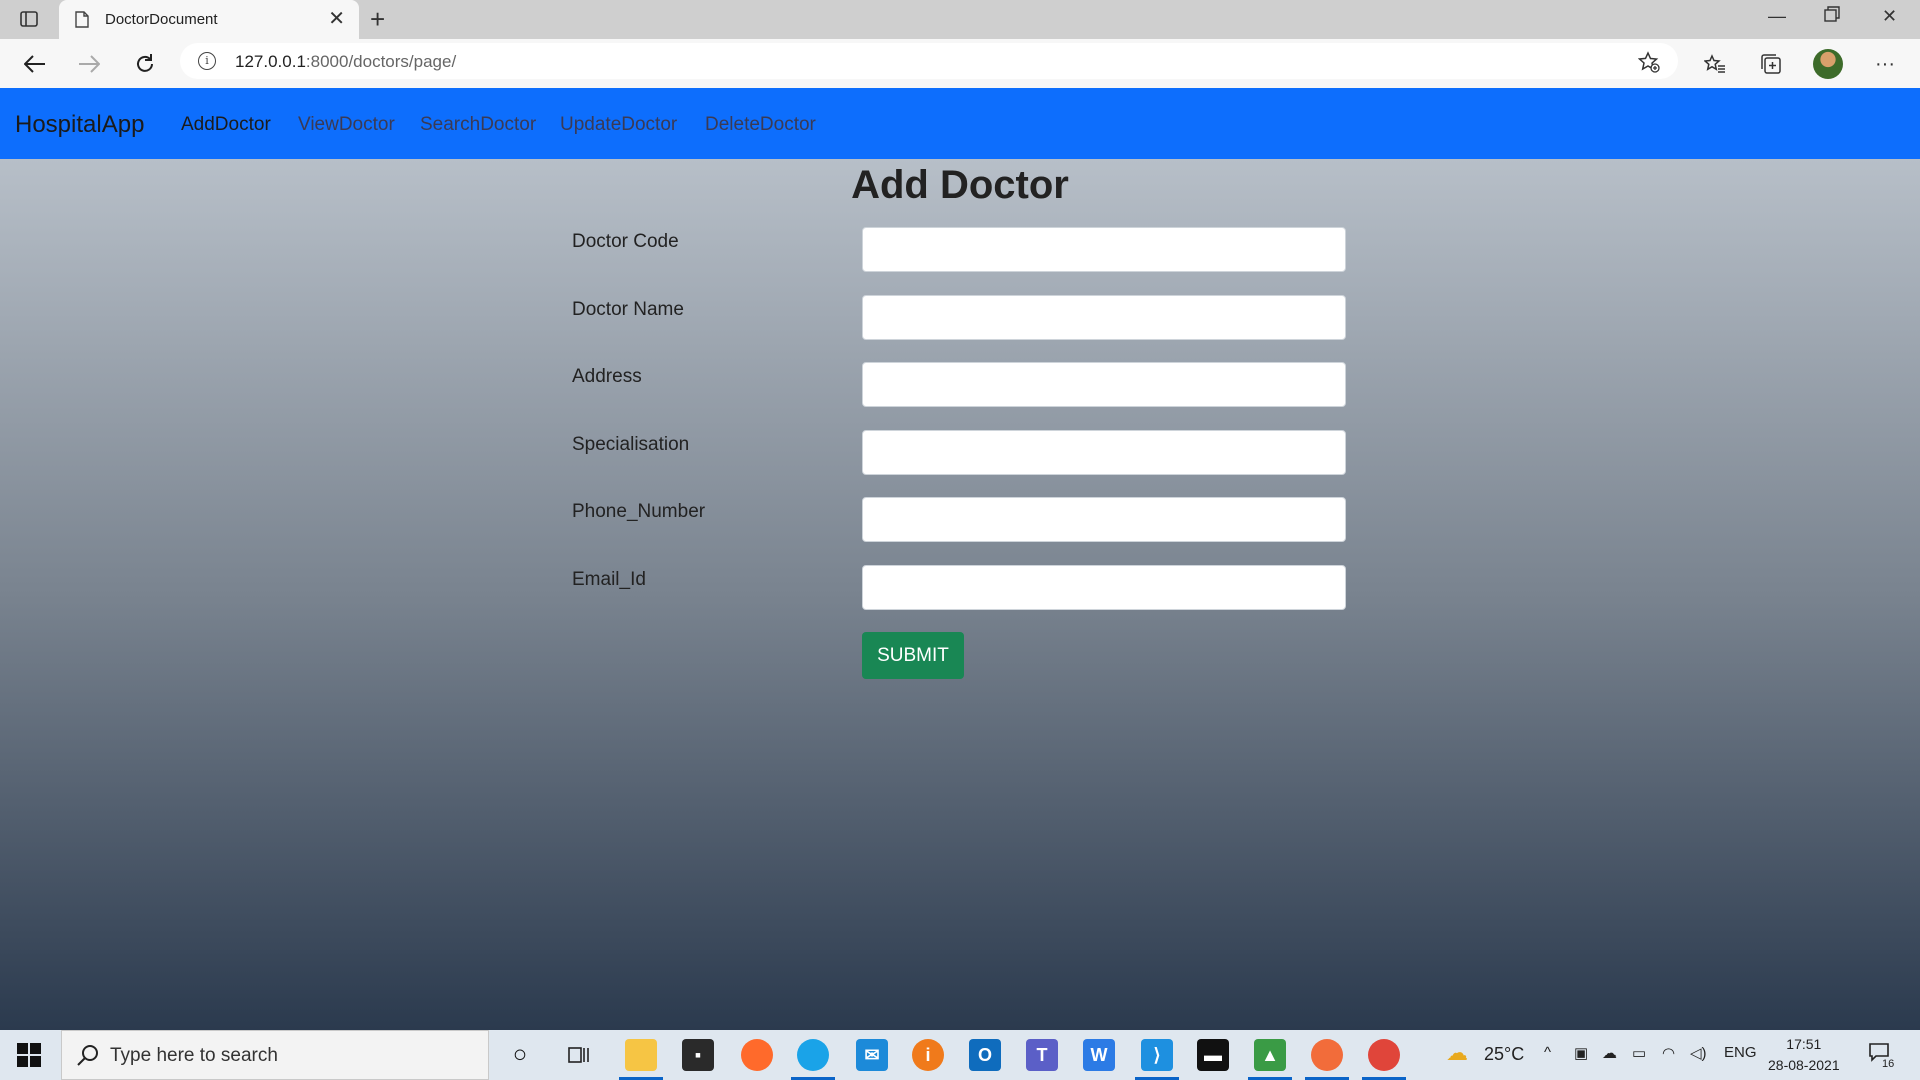  Describe the element at coordinates (377, 19) in the screenshot. I see `new-tab-icon: +` at that location.